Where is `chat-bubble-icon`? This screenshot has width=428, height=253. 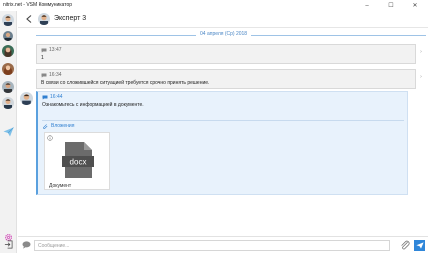 chat-bubble-icon is located at coordinates (26, 246).